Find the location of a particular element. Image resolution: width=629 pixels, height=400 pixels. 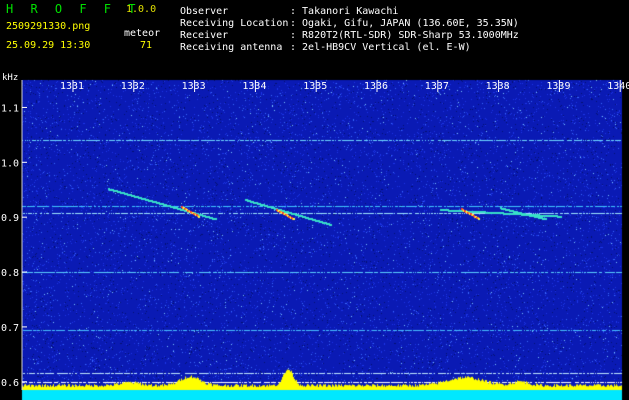

app-version: 1.0.0 is located at coordinates (141, 9).